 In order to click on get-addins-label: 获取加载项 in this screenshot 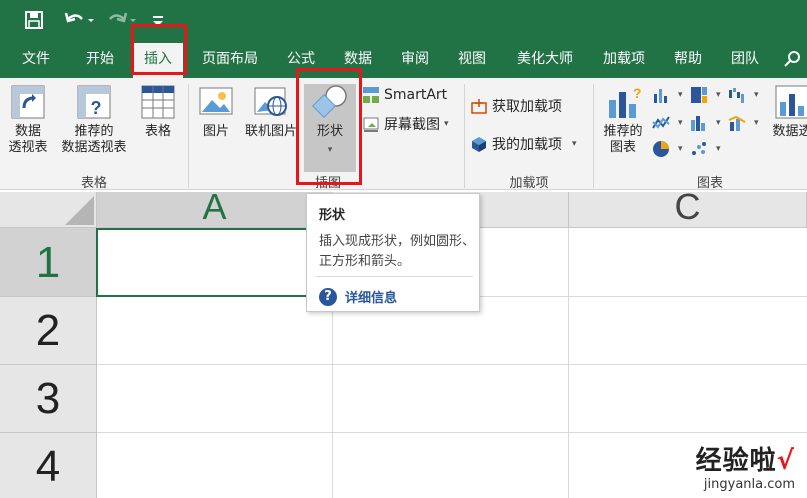, I will do `click(527, 107)`.